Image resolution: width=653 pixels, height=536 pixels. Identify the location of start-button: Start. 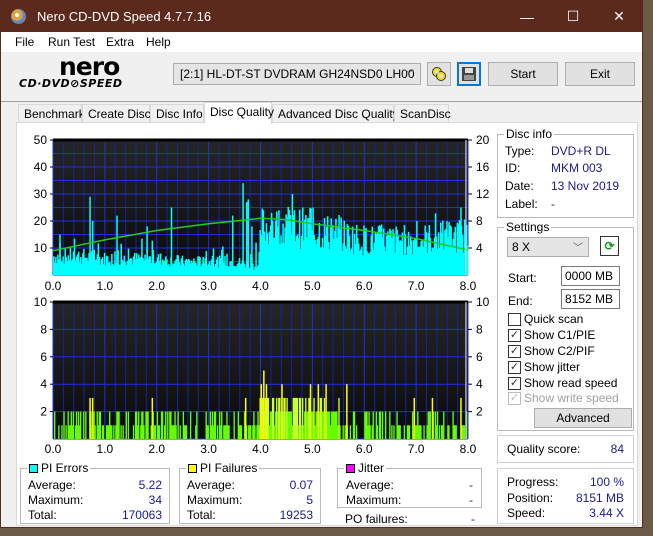
(523, 74).